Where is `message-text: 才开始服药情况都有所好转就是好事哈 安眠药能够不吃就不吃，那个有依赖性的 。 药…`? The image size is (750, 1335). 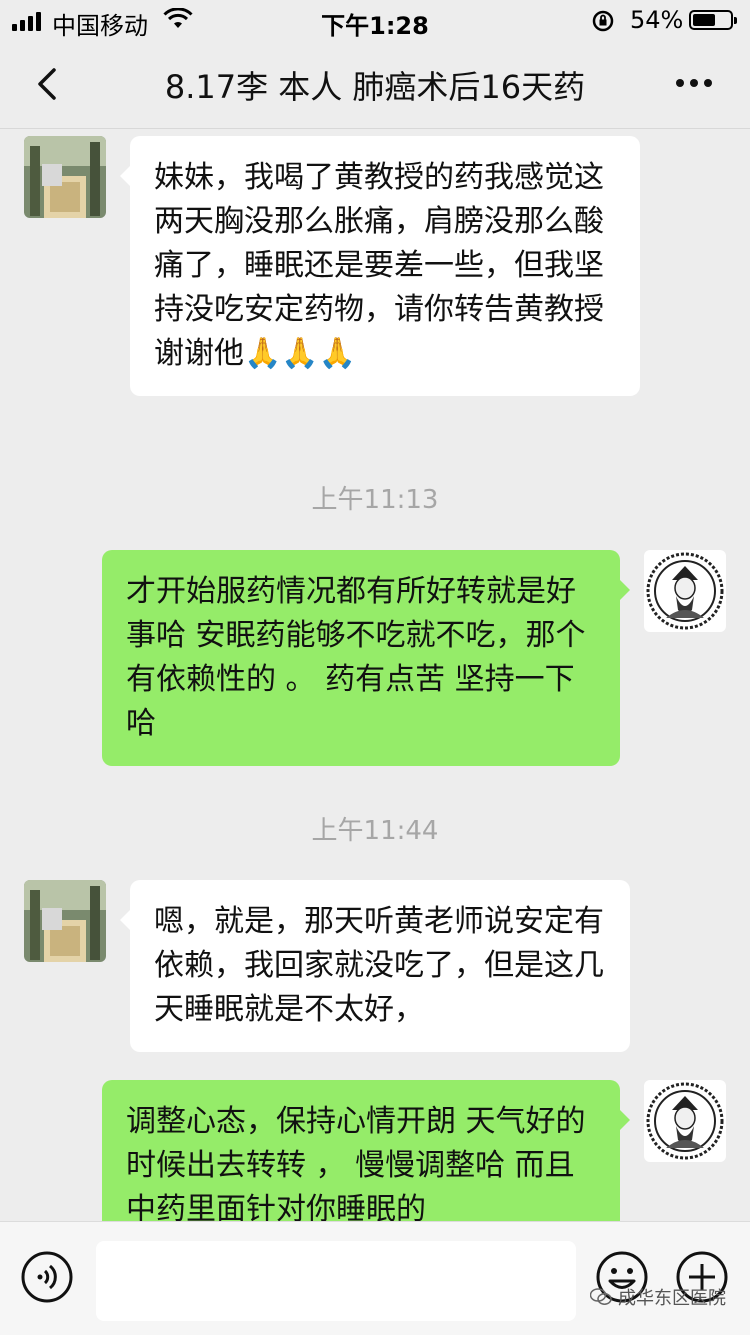
message-text: 才开始服药情况都有所好转就是好事哈 安眠药能够不吃就不吃，那个有依赖性的 。 药… is located at coordinates (356, 657).